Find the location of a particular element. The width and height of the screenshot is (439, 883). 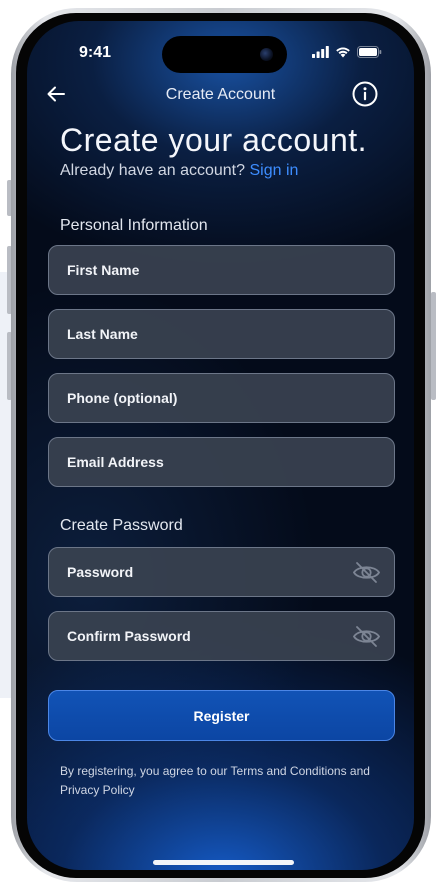

password-field is located at coordinates (221, 572).